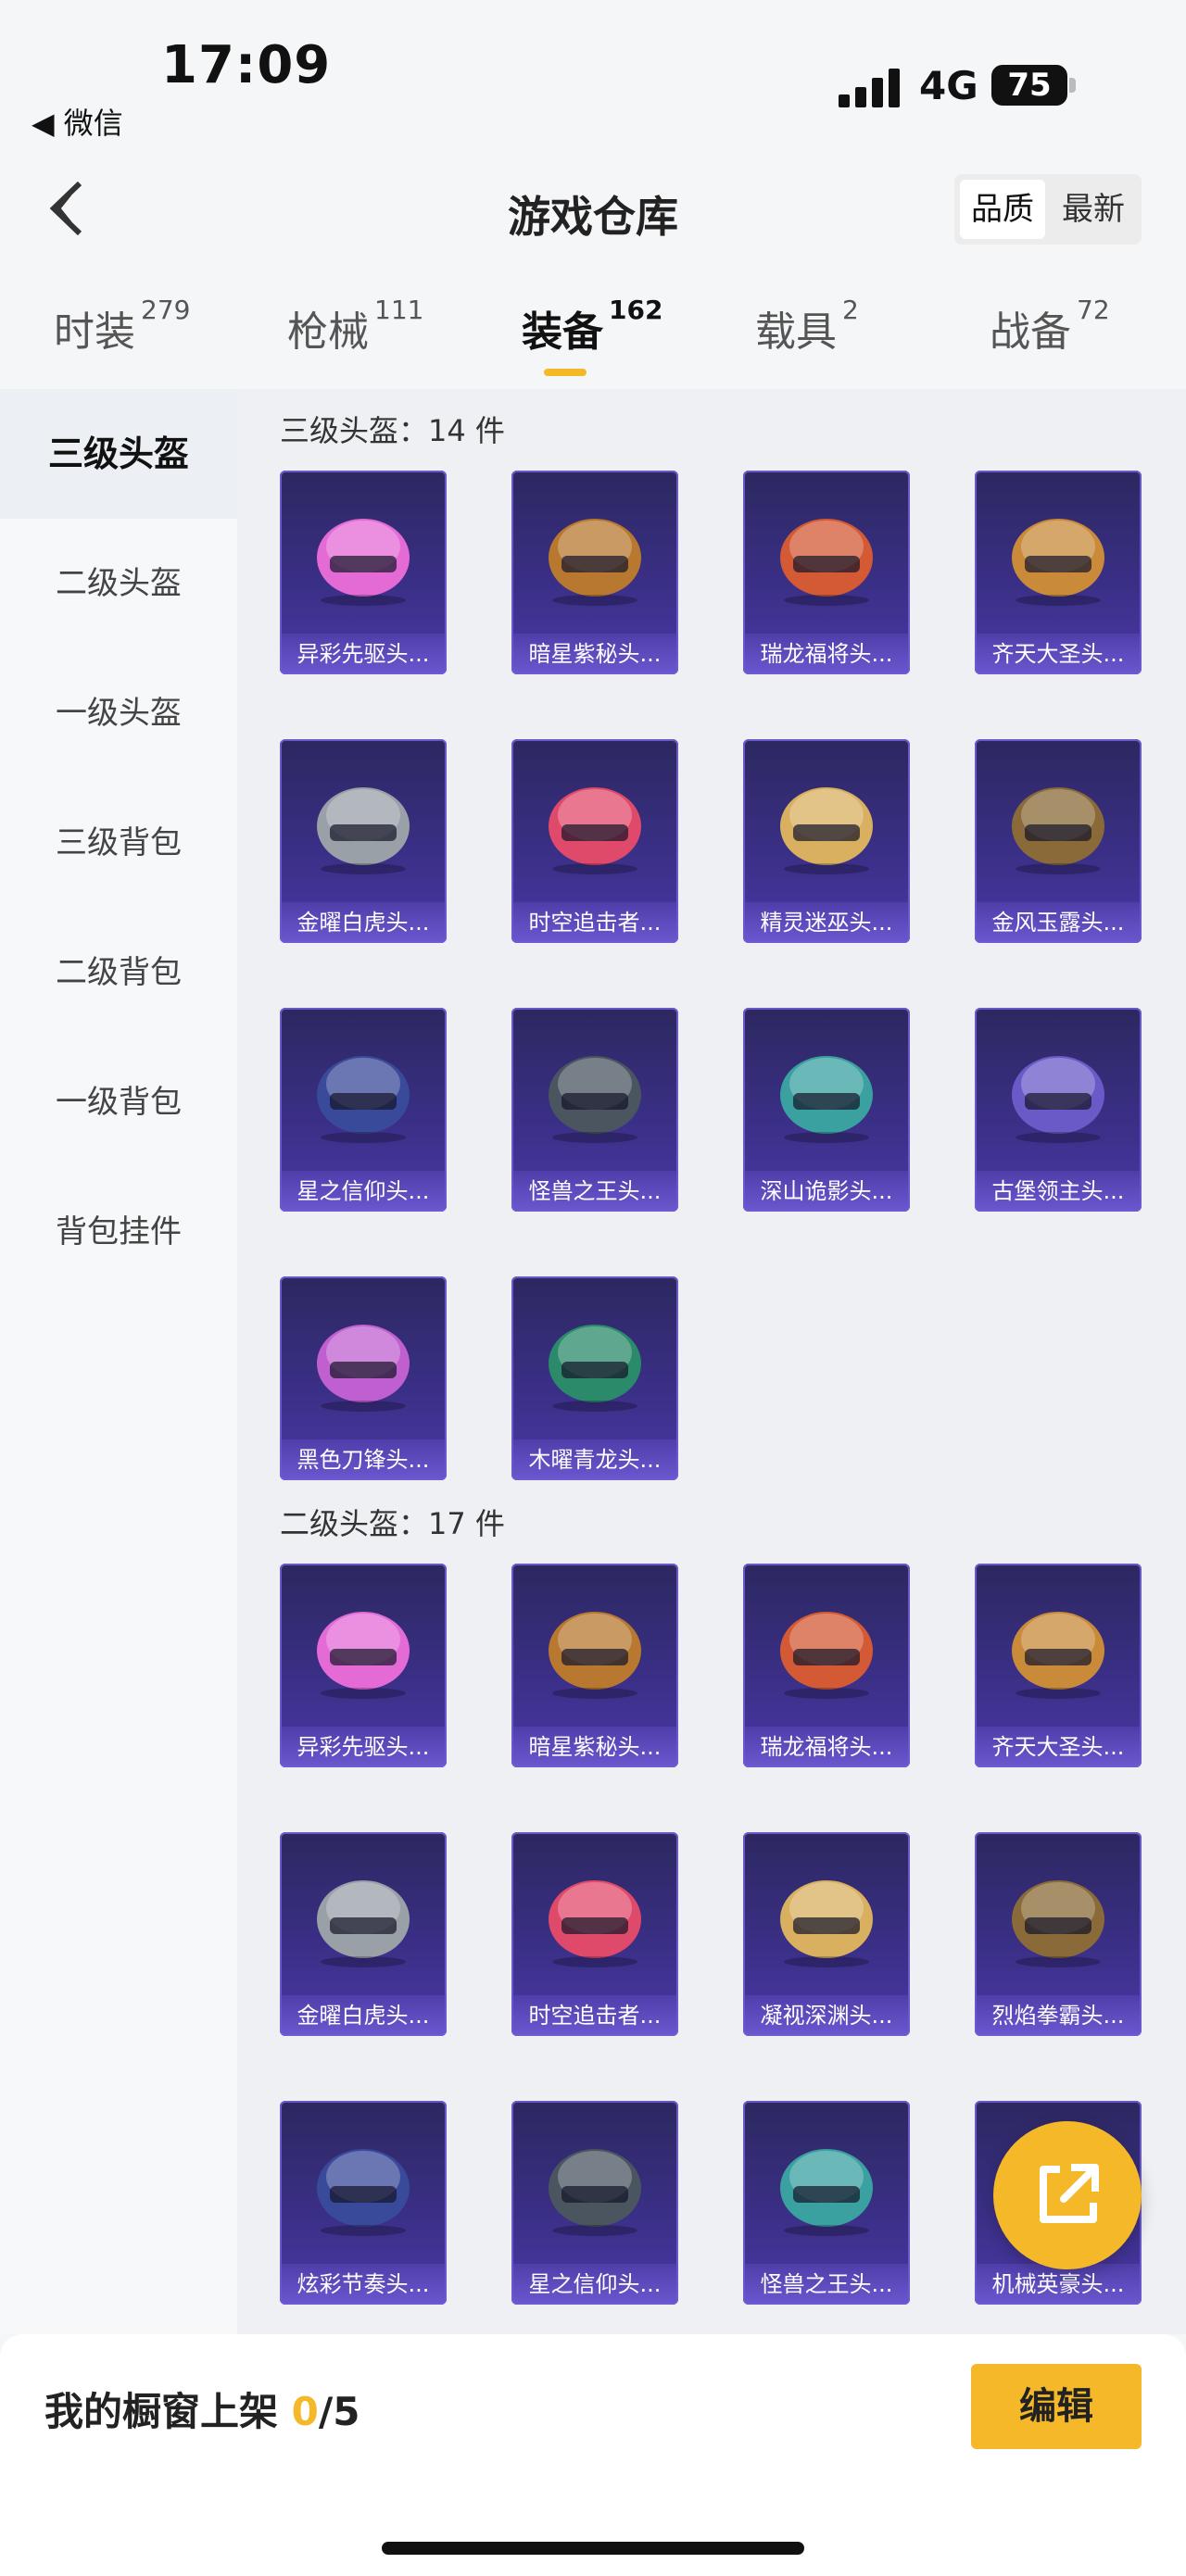  What do you see at coordinates (592, 333) in the screenshot?
I see `tab-equipment: 装备 162` at bounding box center [592, 333].